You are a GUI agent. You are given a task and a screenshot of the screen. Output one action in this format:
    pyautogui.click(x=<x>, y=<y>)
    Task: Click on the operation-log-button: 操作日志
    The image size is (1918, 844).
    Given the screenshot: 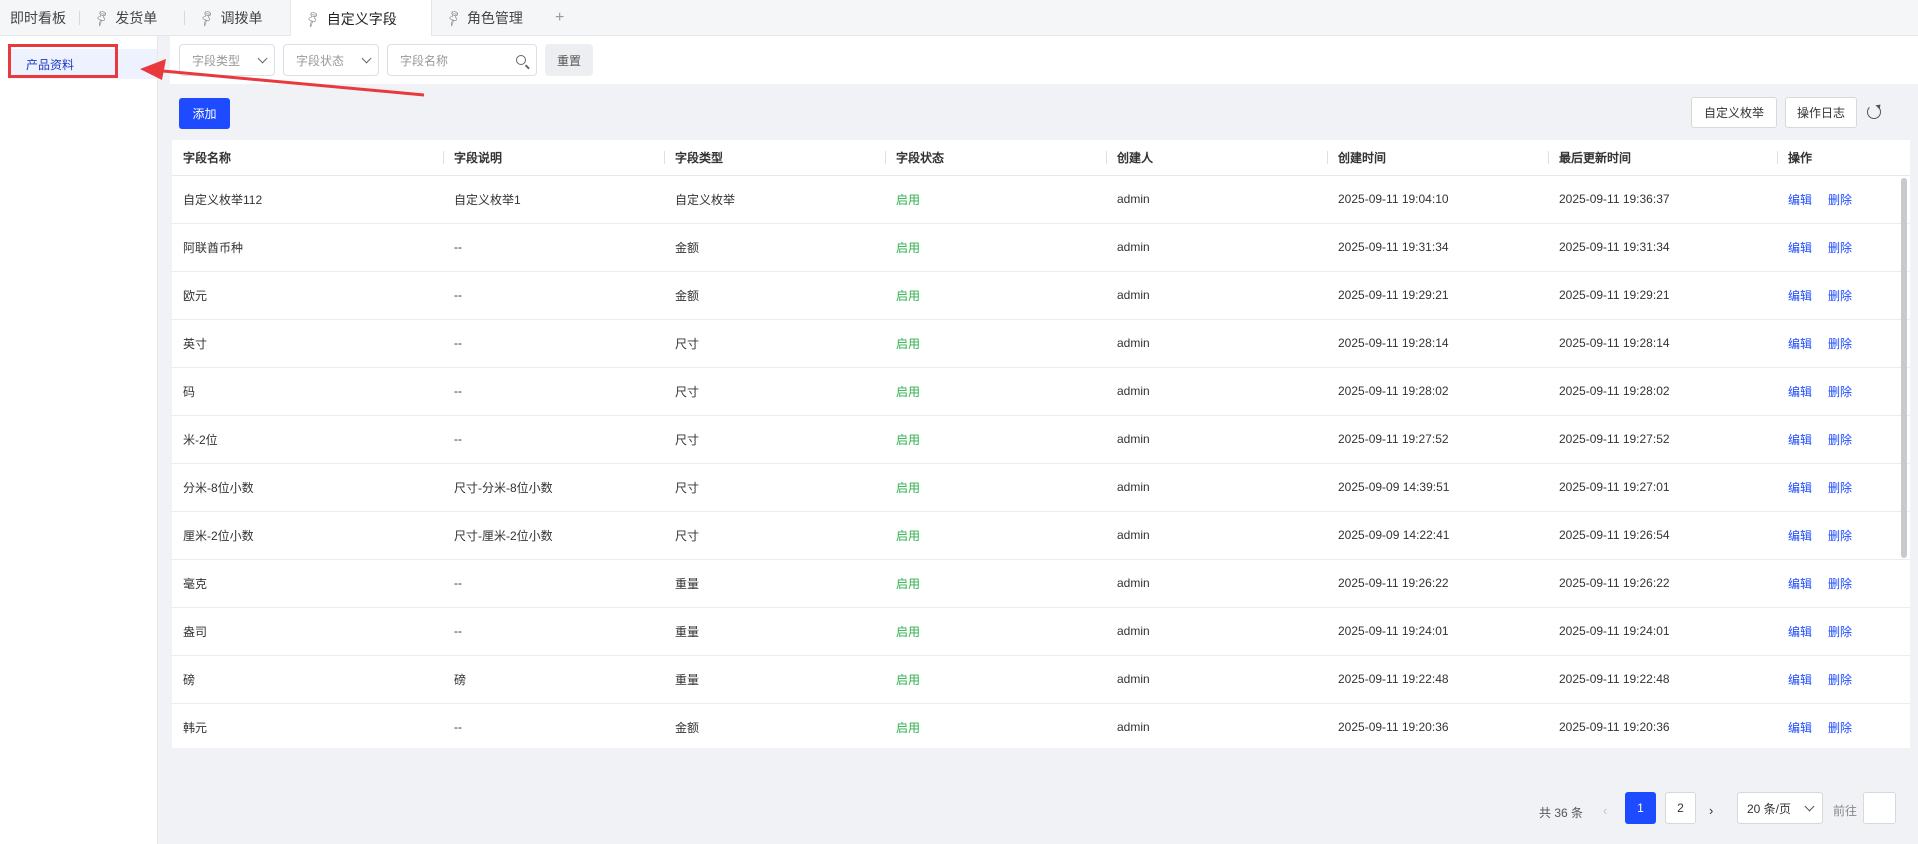 What is the action you would take?
    pyautogui.click(x=1821, y=112)
    